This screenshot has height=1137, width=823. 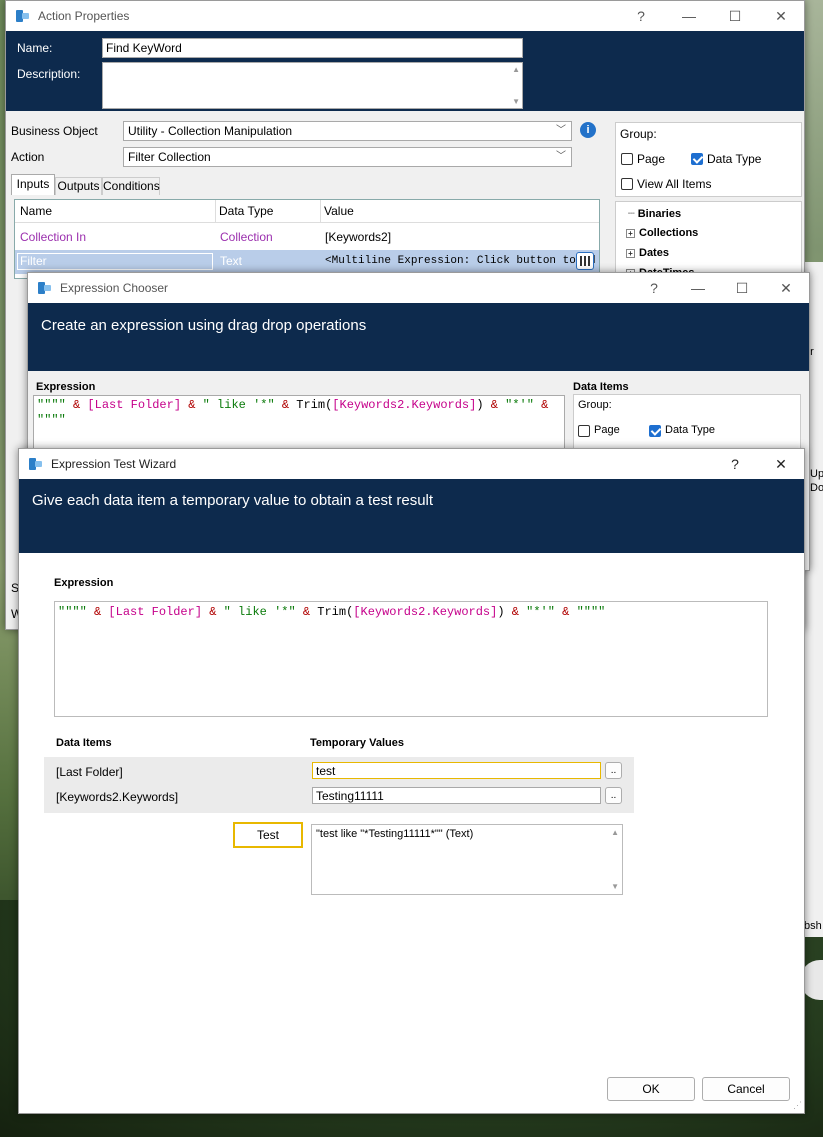 What do you see at coordinates (114, 464) in the screenshot?
I see `window-title: Expression Test Wizard` at bounding box center [114, 464].